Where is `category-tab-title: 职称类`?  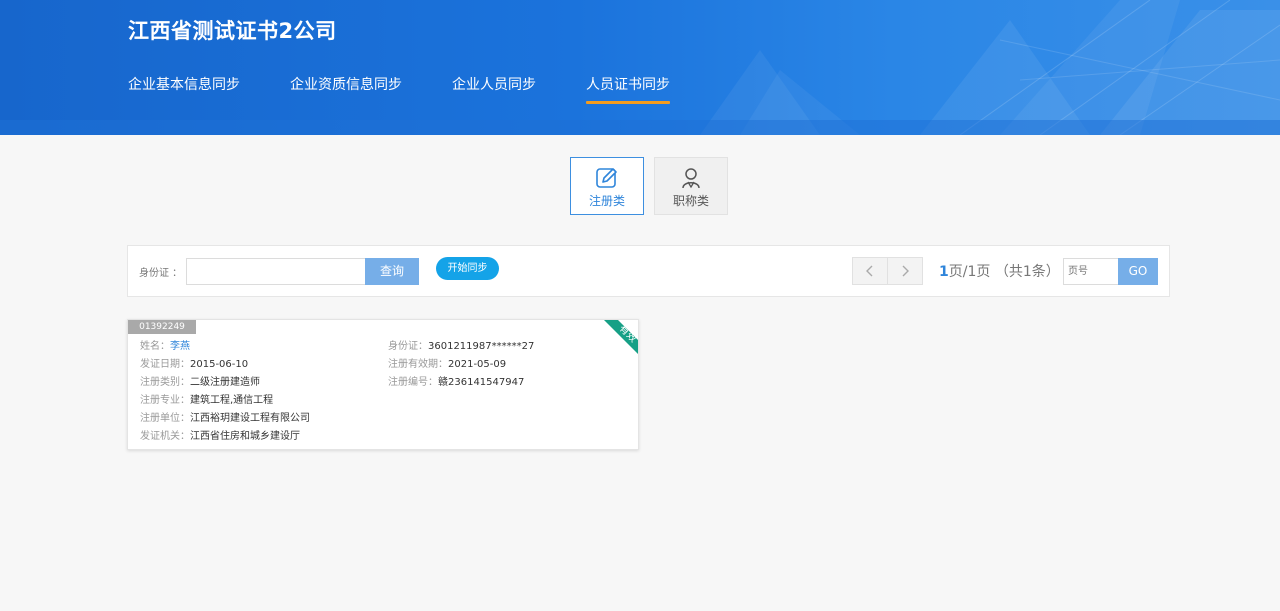
category-tab-title: 职称类 is located at coordinates (691, 186).